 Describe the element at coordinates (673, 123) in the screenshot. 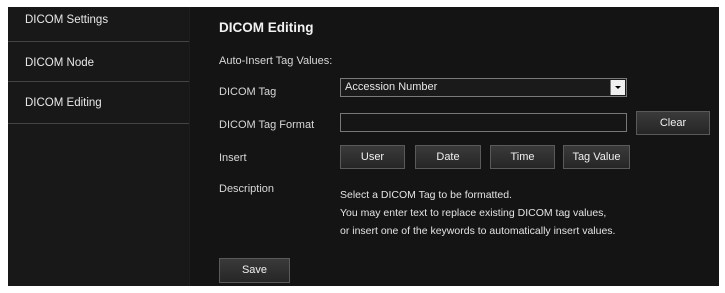

I see `clear-button: Clear` at that location.